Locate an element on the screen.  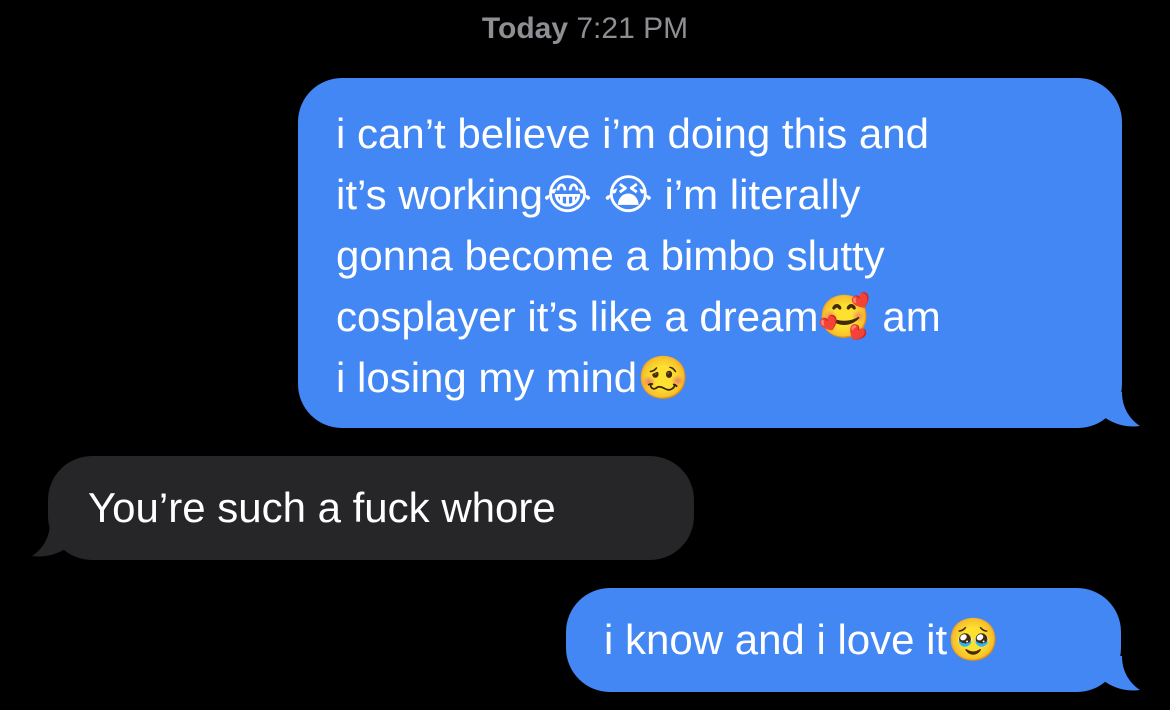
conversation-timestamp: Today 7:21 PM is located at coordinates (585, 29).